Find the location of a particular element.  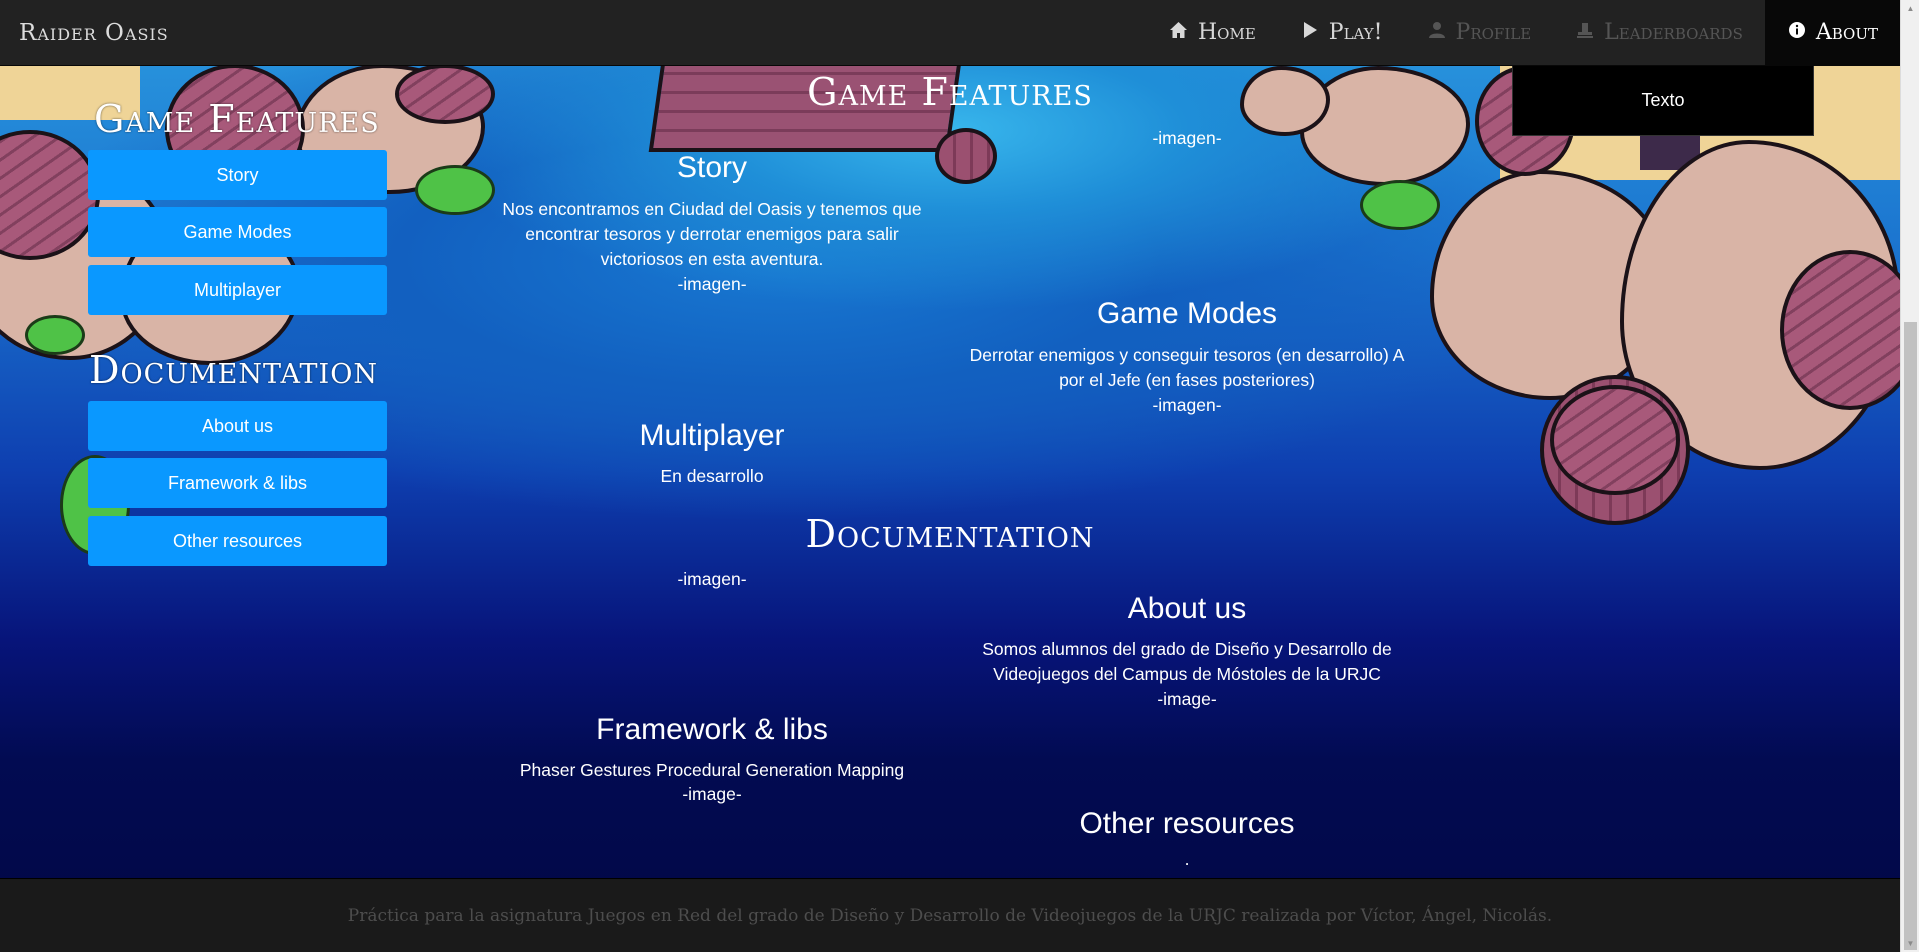

nav-item-home: Home is located at coordinates (1212, 33).